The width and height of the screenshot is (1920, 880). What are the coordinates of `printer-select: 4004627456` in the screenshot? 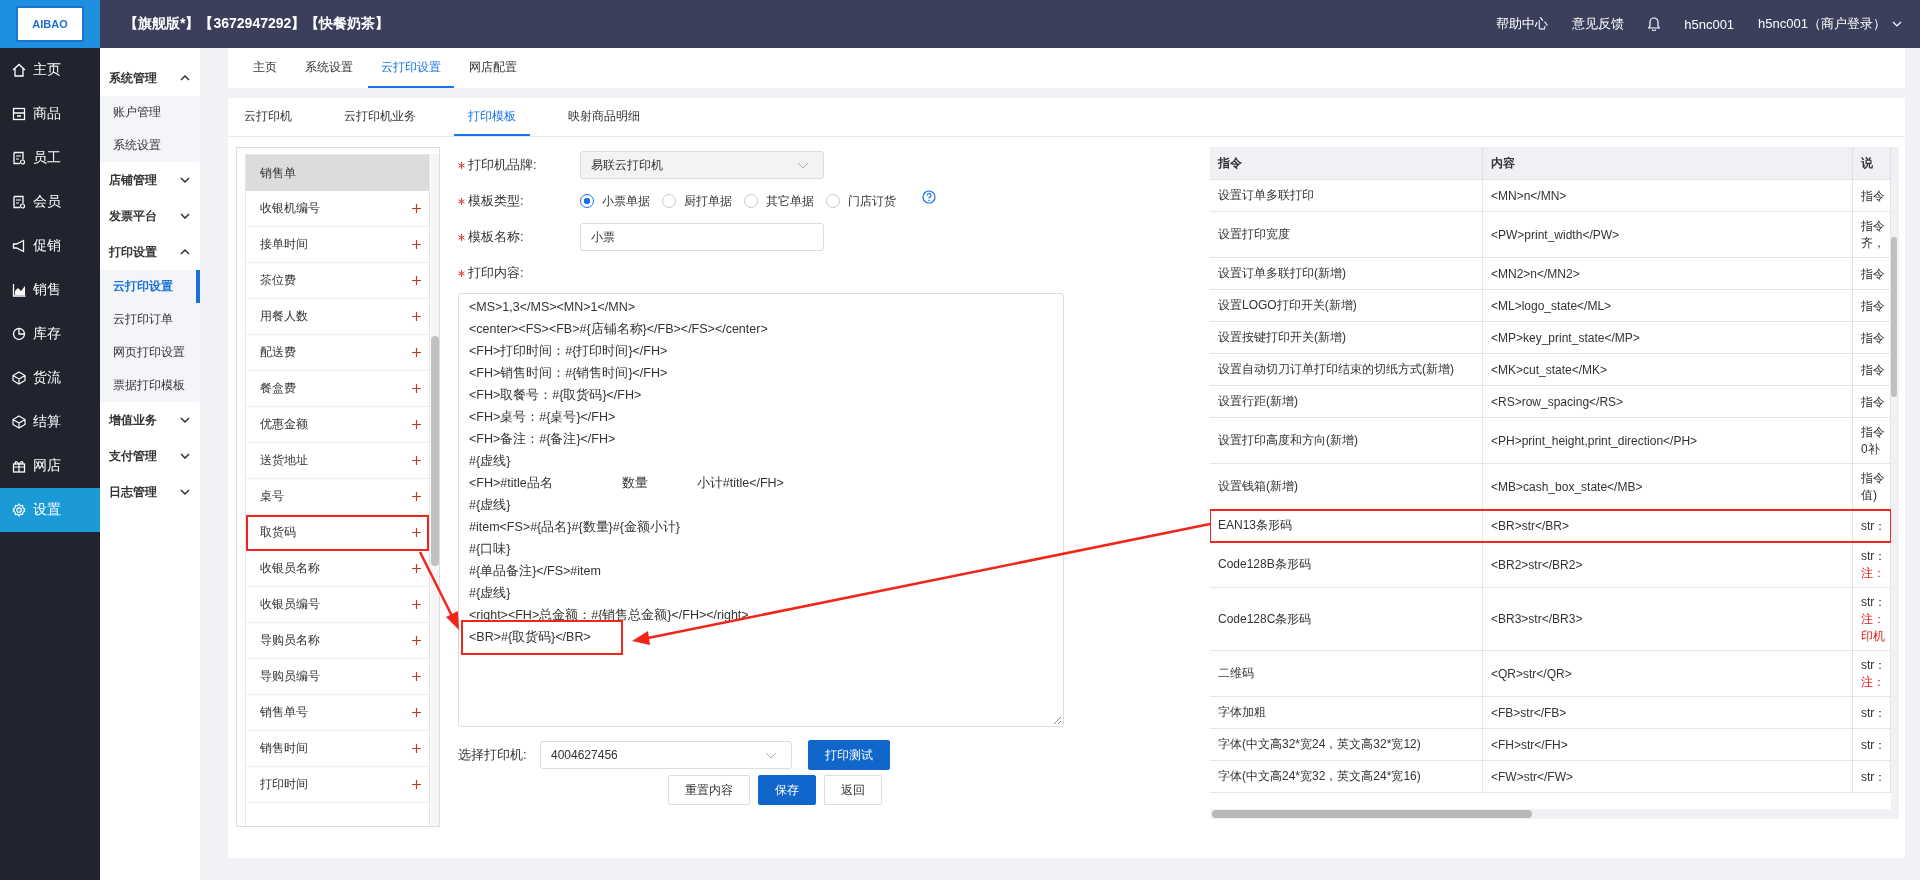 It's located at (666, 755).